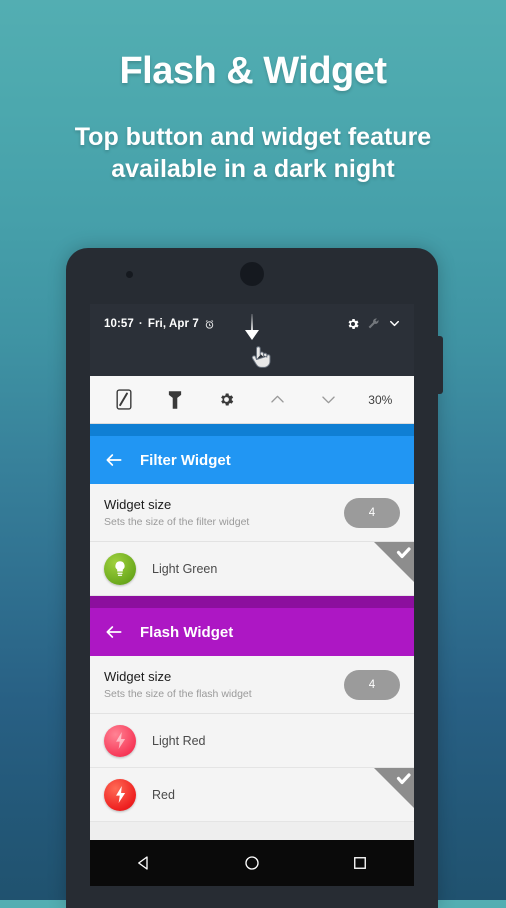 The width and height of the screenshot is (506, 908). What do you see at coordinates (252, 632) in the screenshot?
I see `flash-widget-appbar: Flash Widget` at bounding box center [252, 632].